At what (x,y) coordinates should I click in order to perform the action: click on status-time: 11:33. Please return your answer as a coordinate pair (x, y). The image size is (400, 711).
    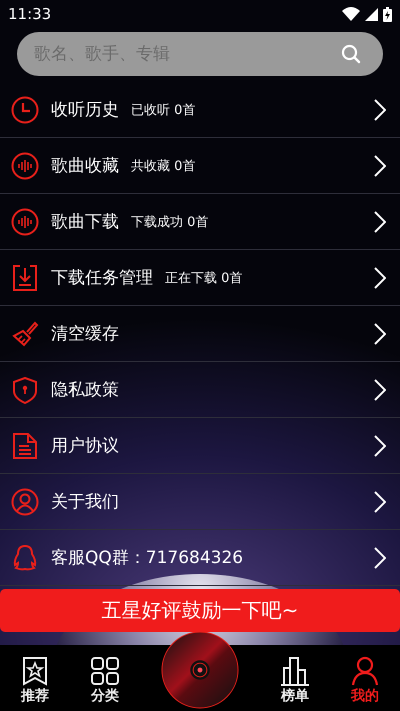
    Looking at the image, I should click on (30, 14).